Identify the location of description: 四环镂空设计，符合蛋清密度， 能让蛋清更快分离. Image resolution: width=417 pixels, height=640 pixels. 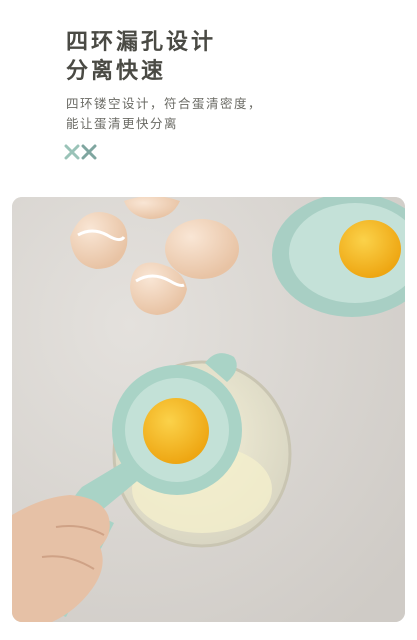
(164, 114).